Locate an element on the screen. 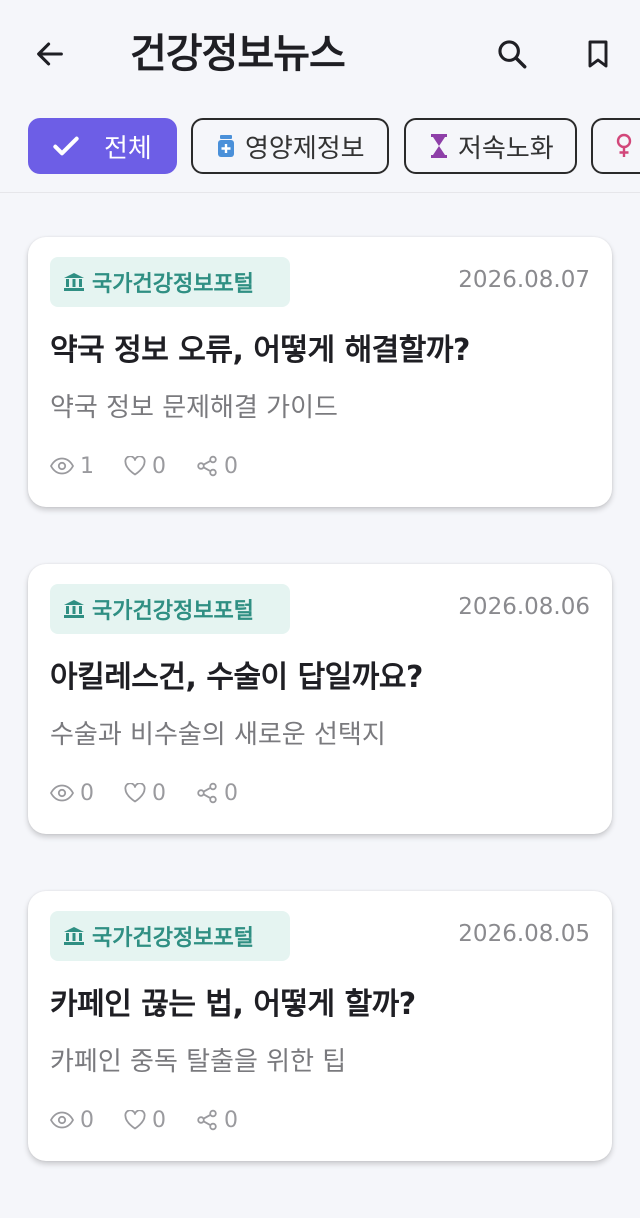 The width and height of the screenshot is (640, 1218). chip-all: 전체 is located at coordinates (102, 146).